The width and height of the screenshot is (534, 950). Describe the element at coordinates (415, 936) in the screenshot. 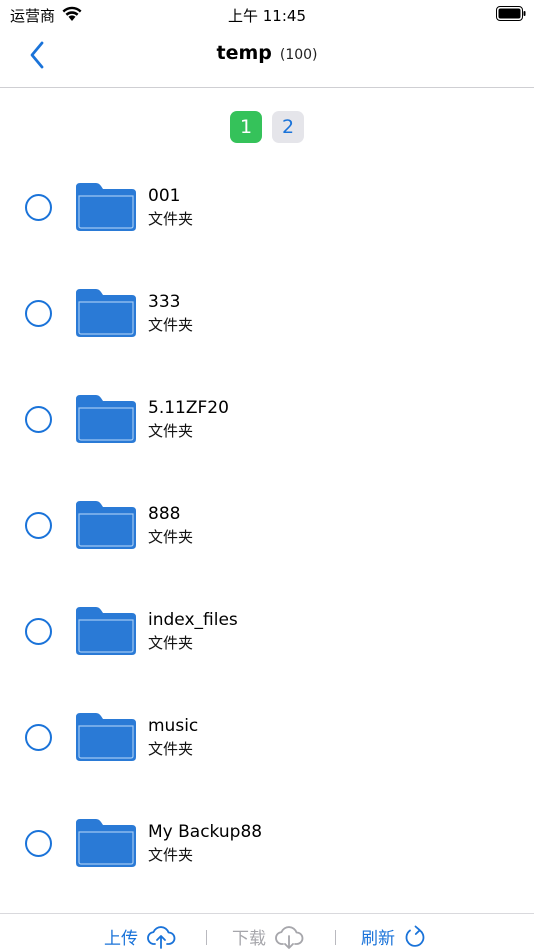

I see `refresh-icon` at that location.